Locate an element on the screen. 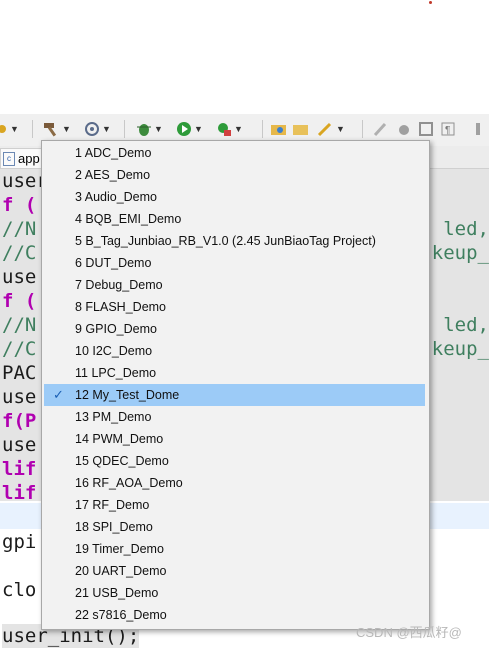 The width and height of the screenshot is (489, 648). menu-item-label: 8 FLASH_Demo is located at coordinates (121, 307).